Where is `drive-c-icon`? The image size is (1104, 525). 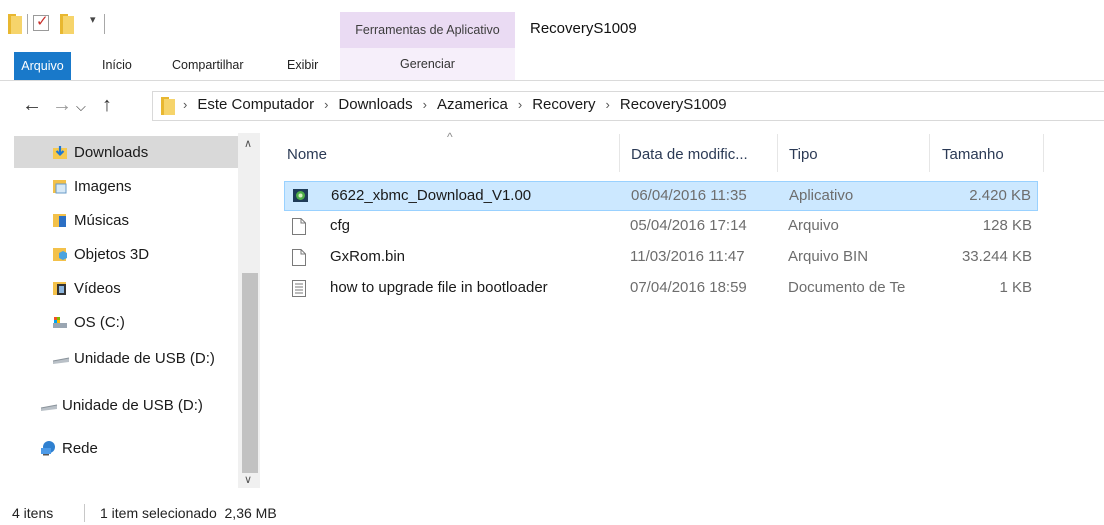
drive-c-icon is located at coordinates (60, 322).